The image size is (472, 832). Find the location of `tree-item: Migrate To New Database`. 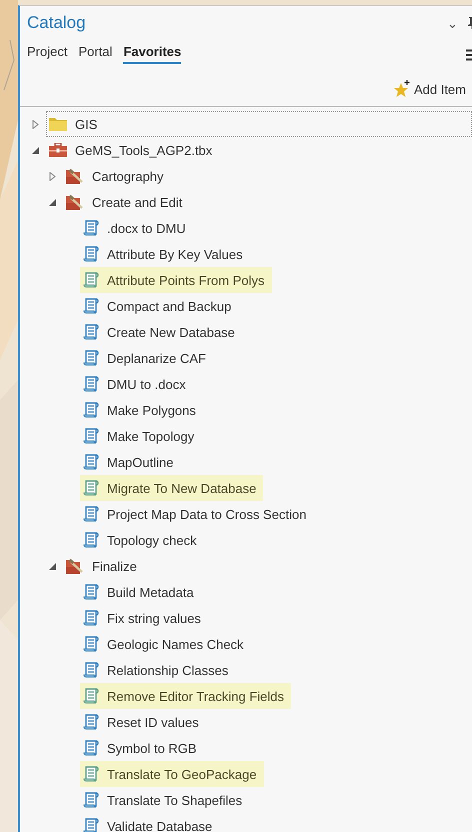

tree-item: Migrate To New Database is located at coordinates (172, 488).